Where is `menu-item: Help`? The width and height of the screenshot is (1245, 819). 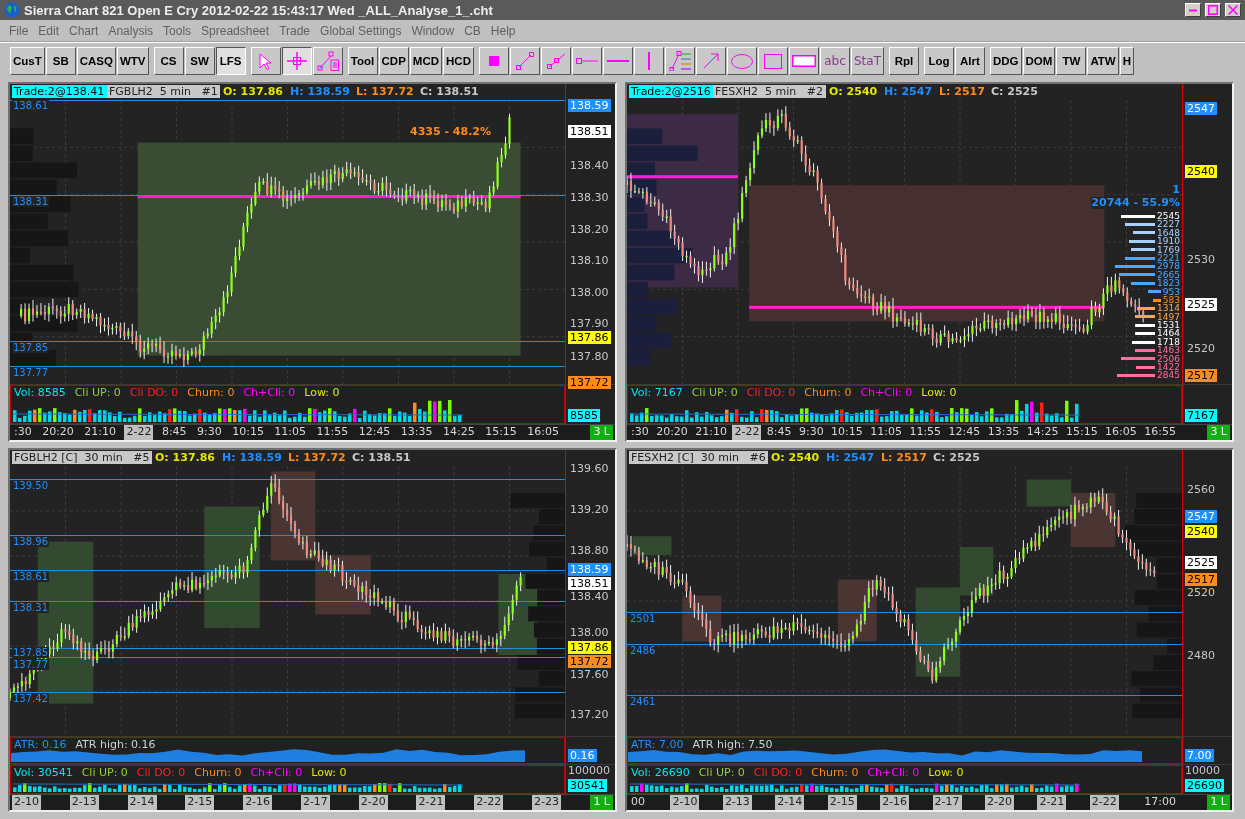 menu-item: Help is located at coordinates (503, 30).